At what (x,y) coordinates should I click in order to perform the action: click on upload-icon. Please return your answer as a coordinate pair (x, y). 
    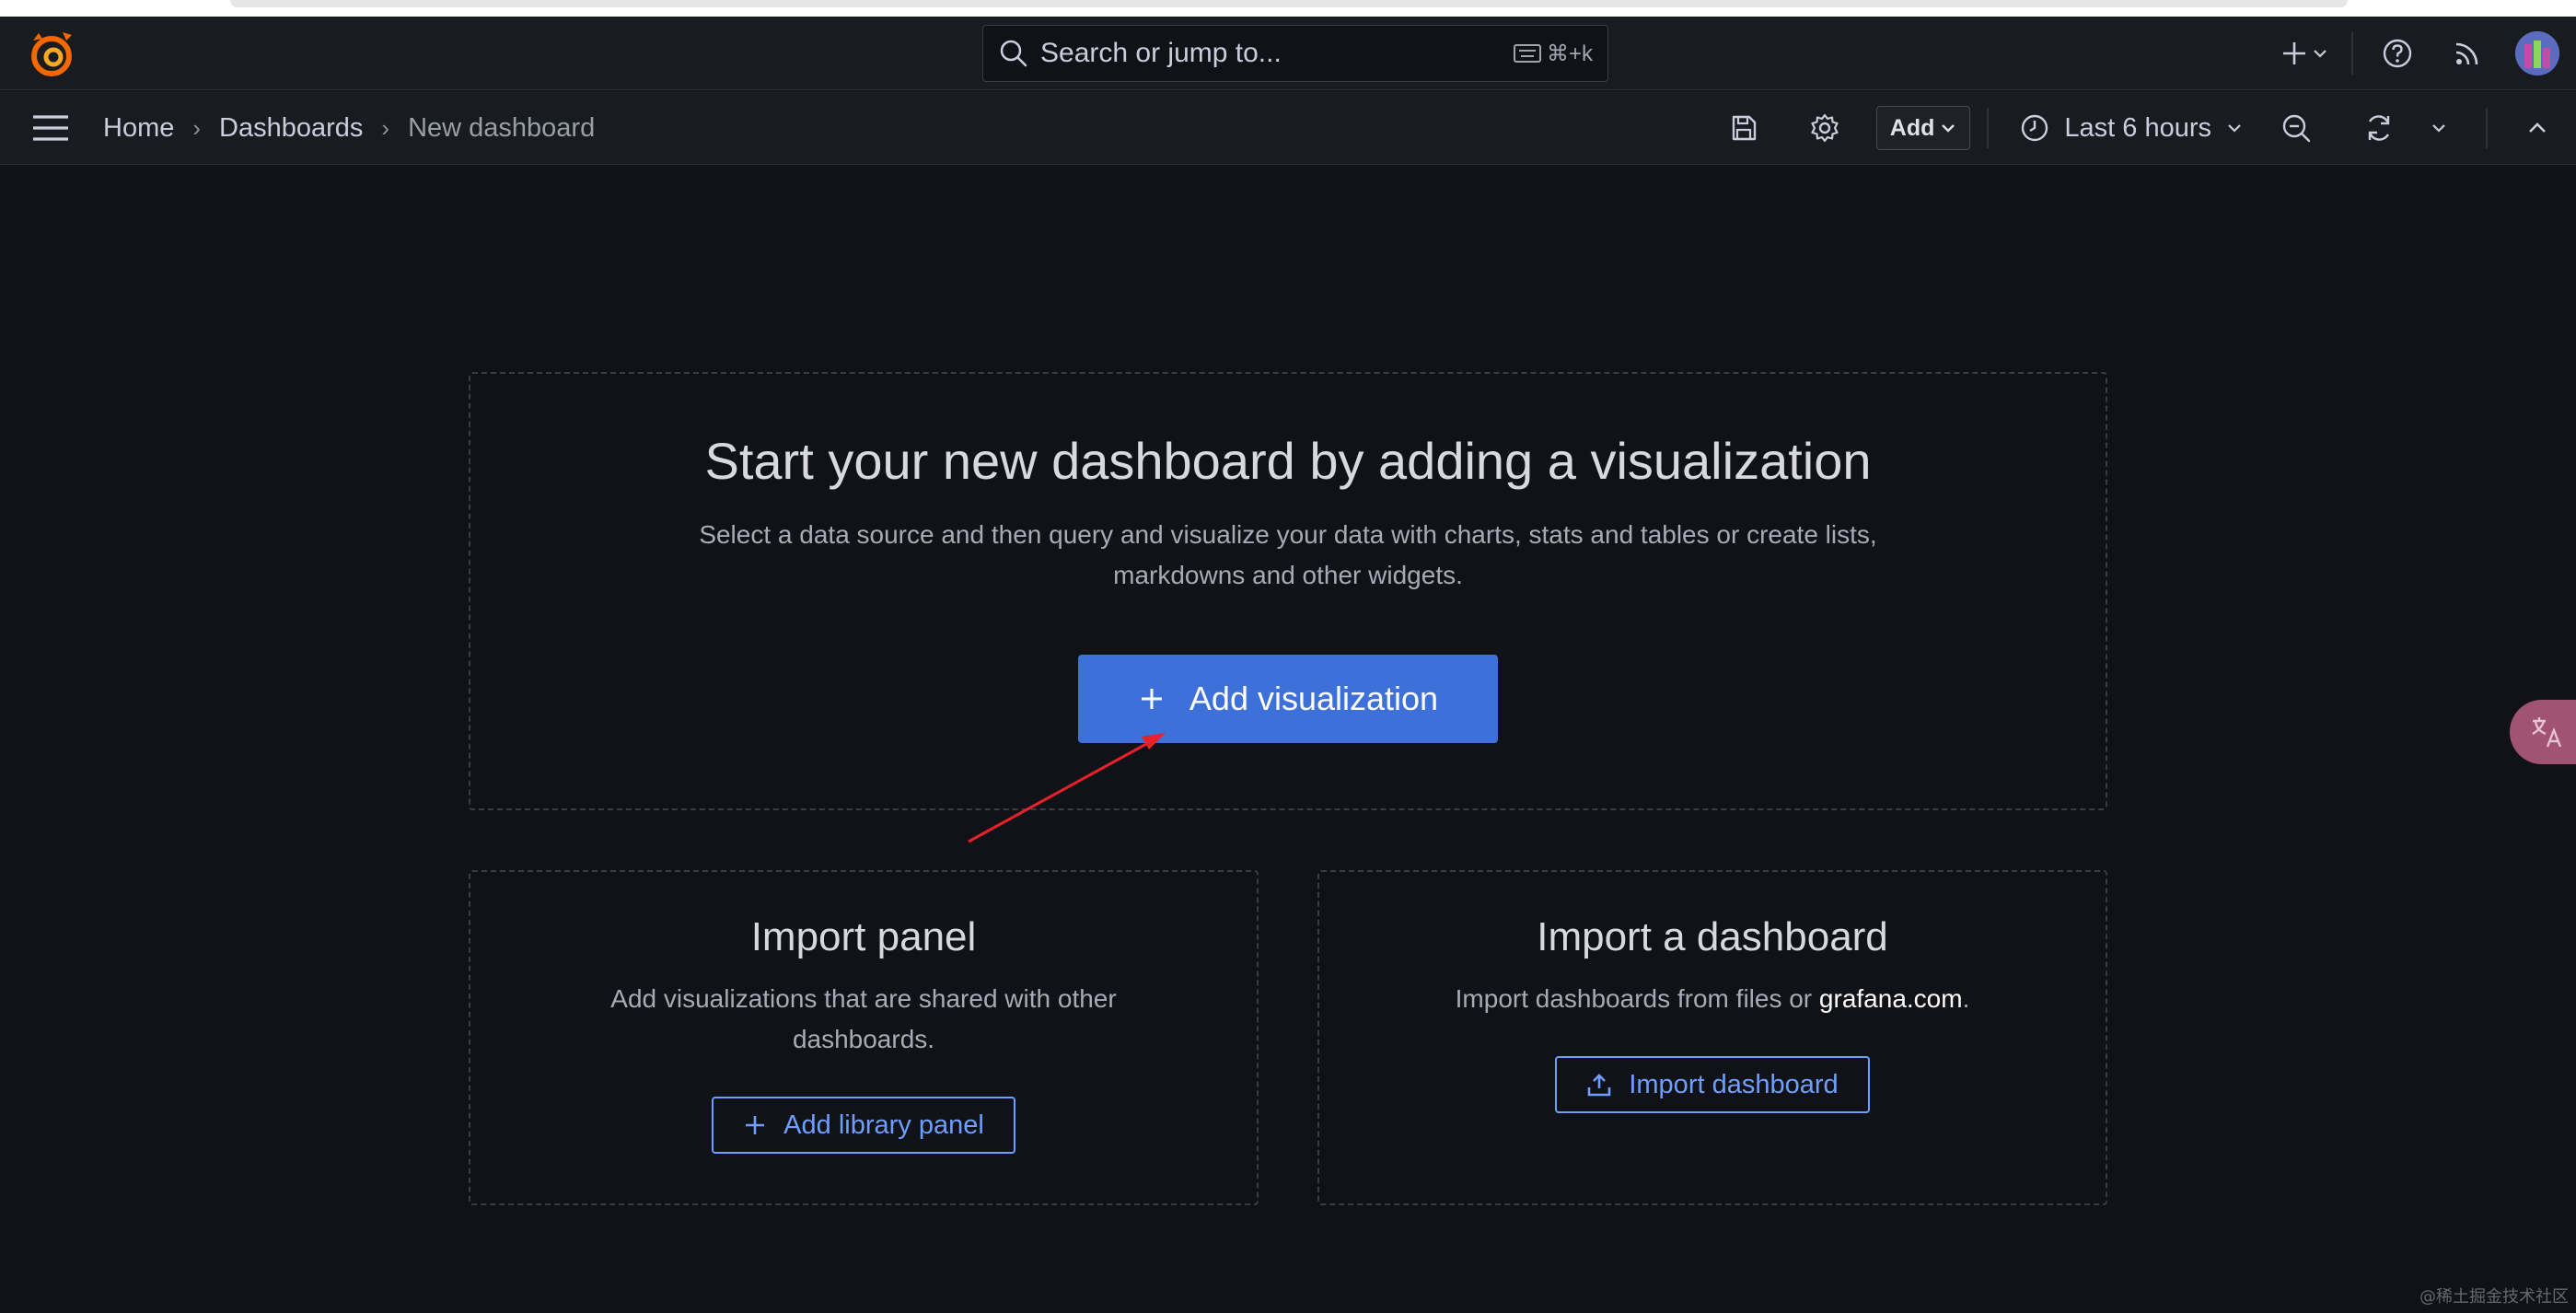
    Looking at the image, I should click on (1599, 1085).